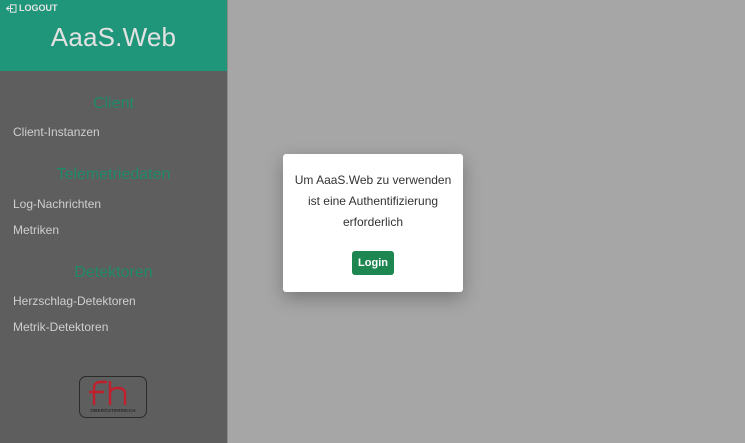 This screenshot has height=443, width=745. I want to click on login-button: Login, so click(373, 263).